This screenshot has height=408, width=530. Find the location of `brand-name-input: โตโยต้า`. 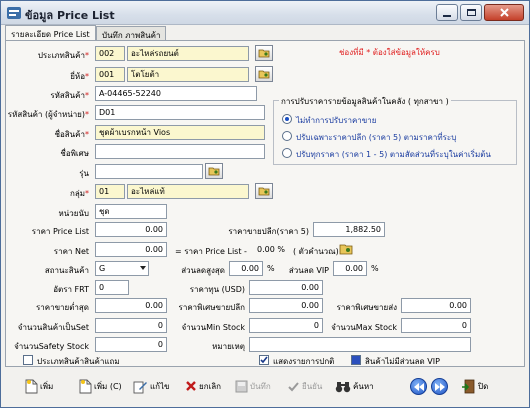

brand-name-input: โตโยต้า is located at coordinates (188, 74).